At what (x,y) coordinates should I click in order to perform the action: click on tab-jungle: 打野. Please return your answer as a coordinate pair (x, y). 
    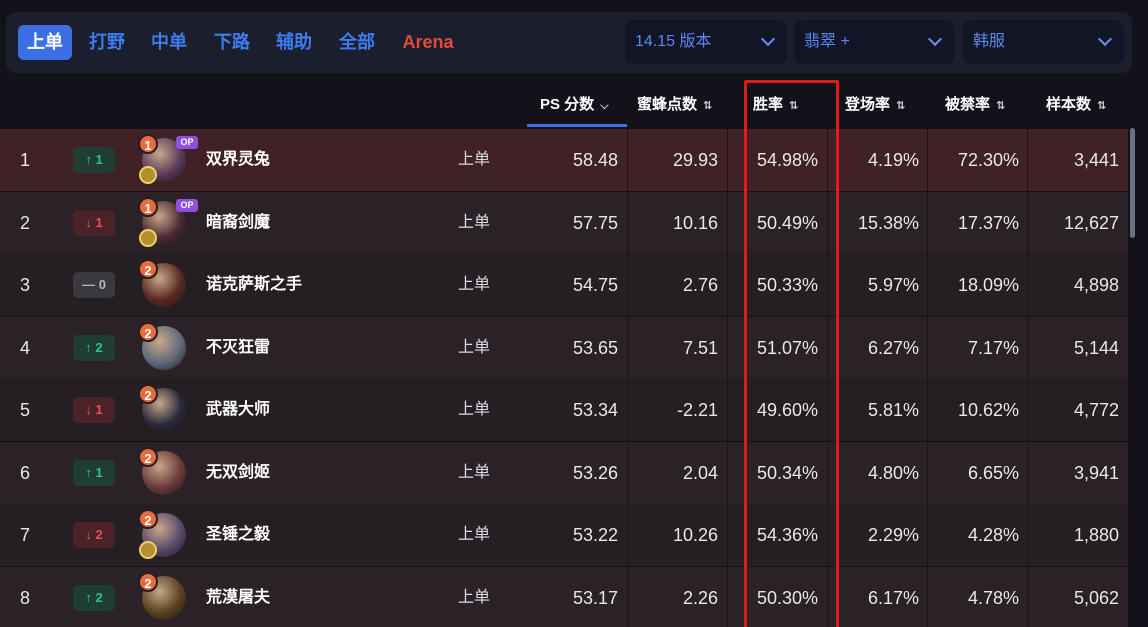
    Looking at the image, I should click on (107, 42).